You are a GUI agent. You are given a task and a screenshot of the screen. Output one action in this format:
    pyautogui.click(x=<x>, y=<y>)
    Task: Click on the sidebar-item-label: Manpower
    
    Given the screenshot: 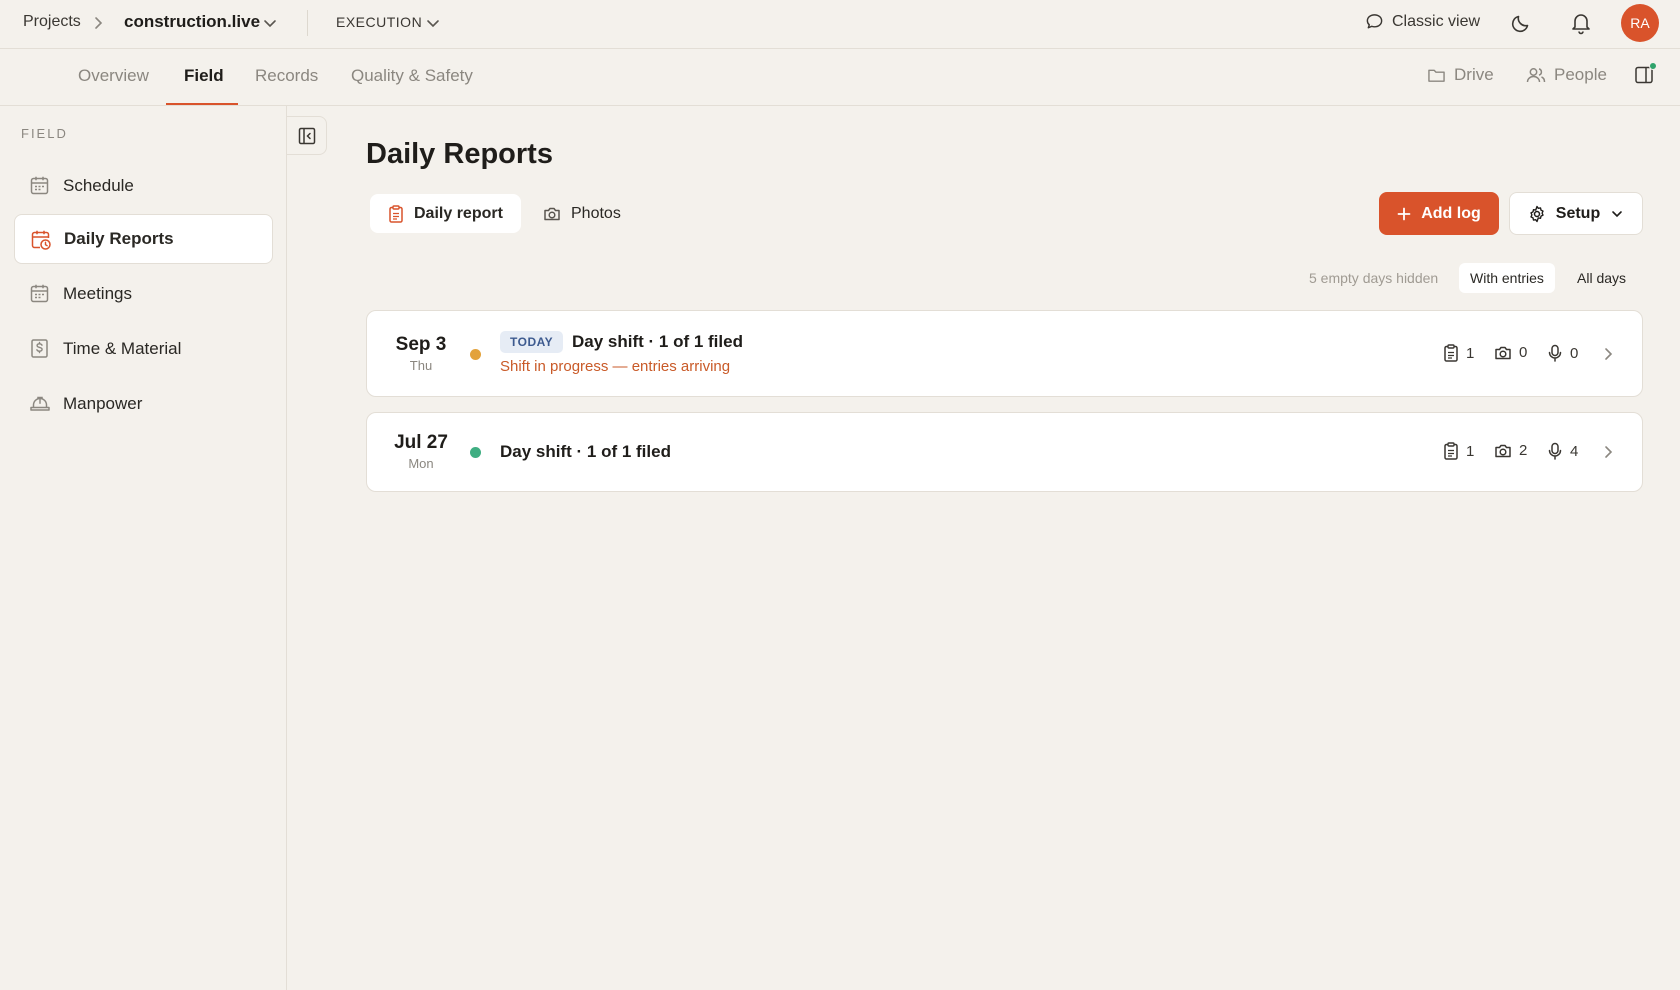 What is the action you would take?
    pyautogui.click(x=103, y=403)
    